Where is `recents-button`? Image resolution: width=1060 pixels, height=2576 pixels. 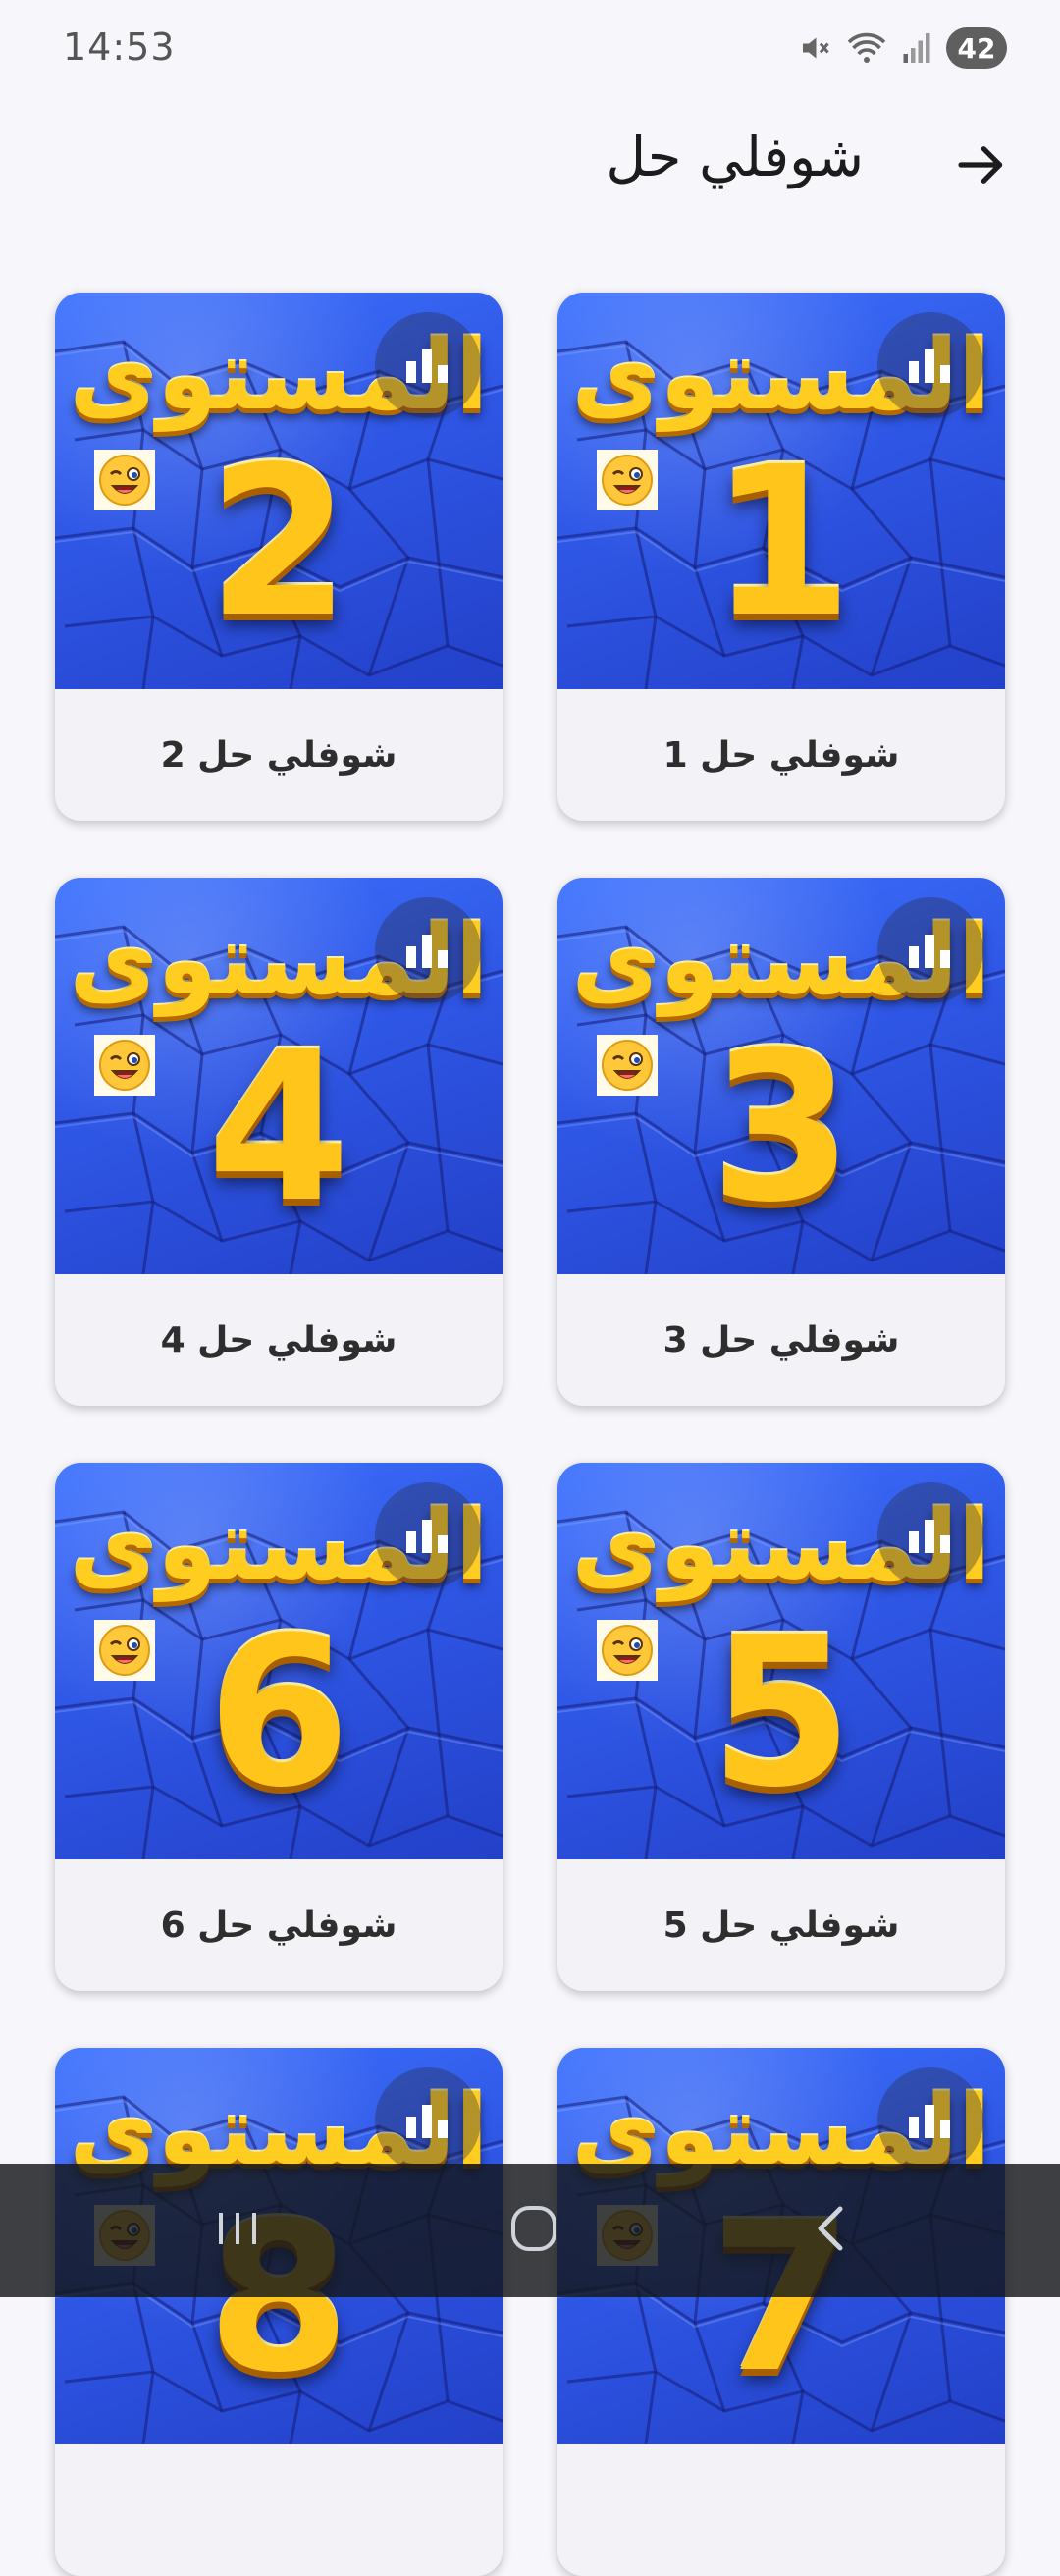
recents-button is located at coordinates (237, 2230).